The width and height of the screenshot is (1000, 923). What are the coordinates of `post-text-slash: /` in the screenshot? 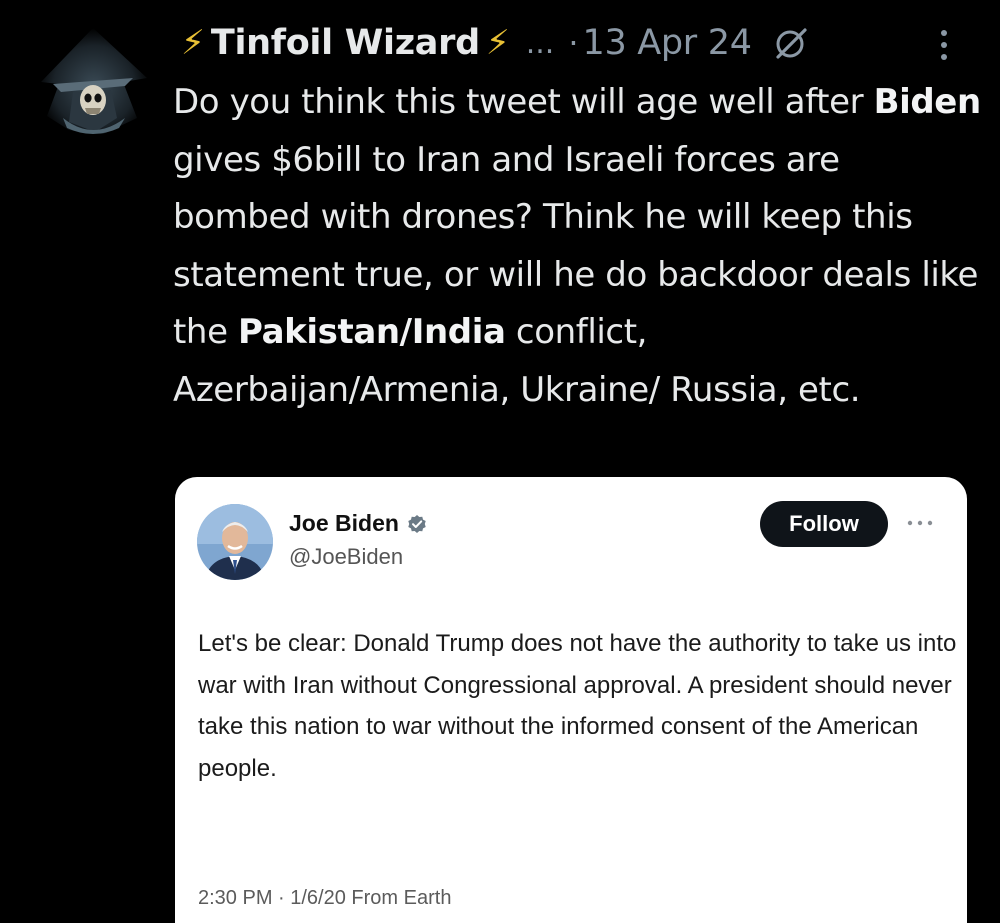 It's located at (405, 332).